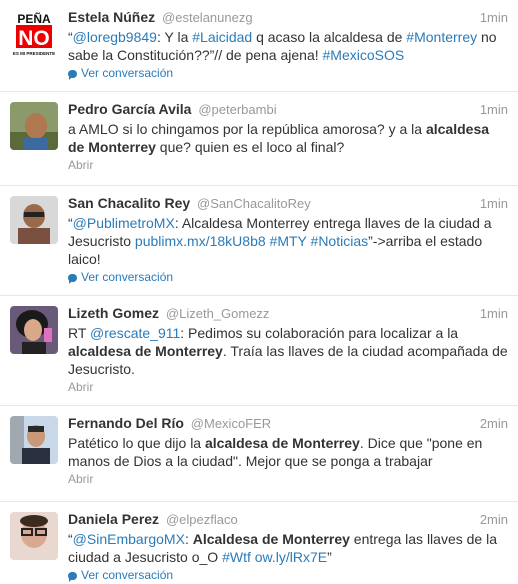 The height and width of the screenshot is (584, 518). Describe the element at coordinates (115, 37) in the screenshot. I see `mention-link: @loregb9849` at that location.